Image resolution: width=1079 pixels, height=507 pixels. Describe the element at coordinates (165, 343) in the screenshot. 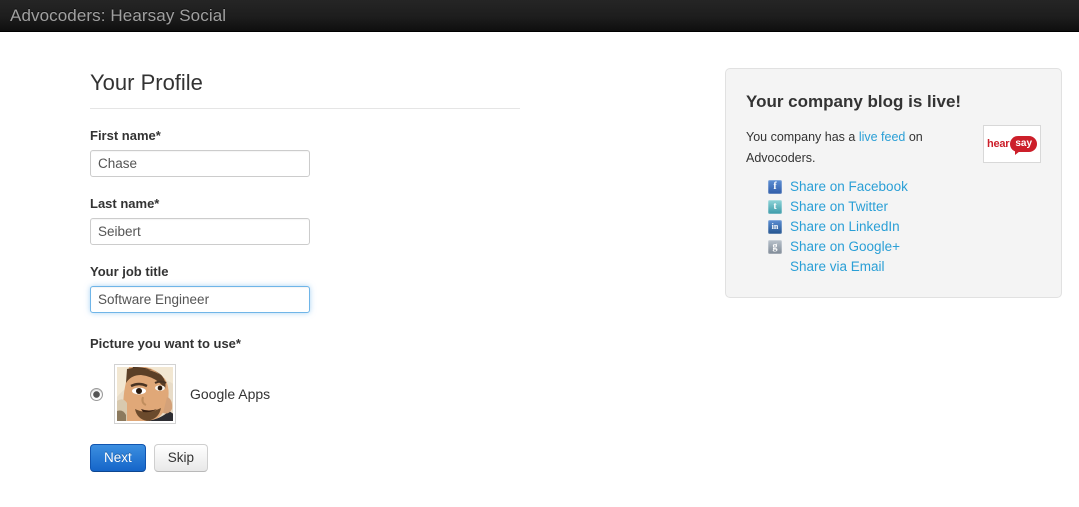

I see `picture-label: Picture you want to use*` at that location.